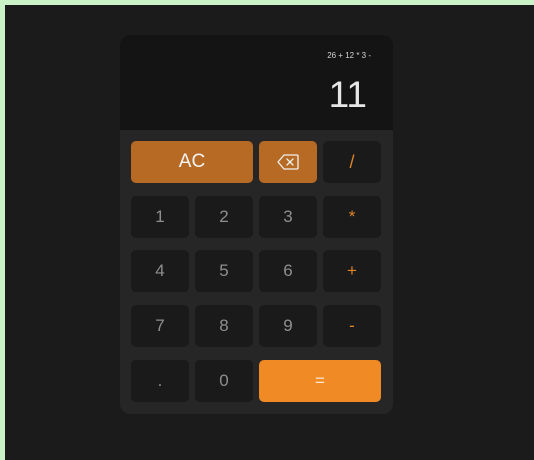 Image resolution: width=534 pixels, height=460 pixels. Describe the element at coordinates (224, 381) in the screenshot. I see `digit-0-button: 0` at that location.